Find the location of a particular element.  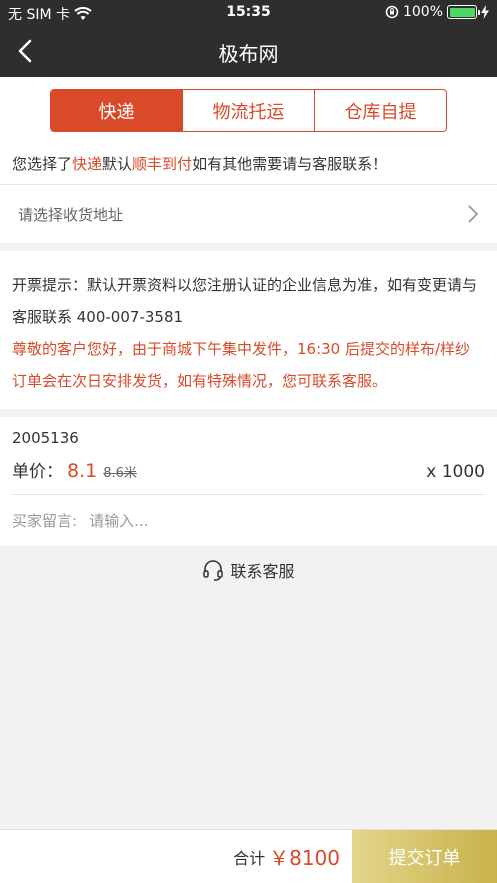

status-right: 100% is located at coordinates (437, 12).